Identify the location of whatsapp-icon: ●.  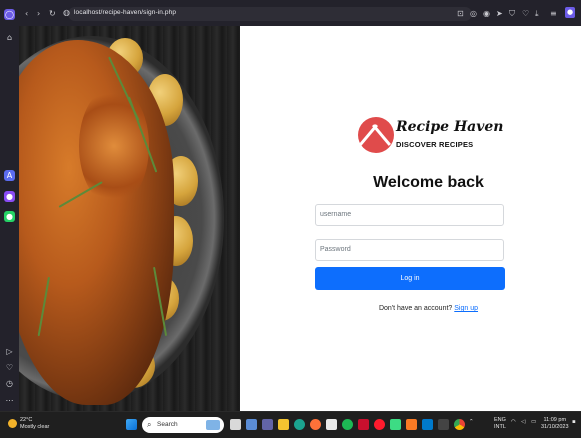
(9, 216).